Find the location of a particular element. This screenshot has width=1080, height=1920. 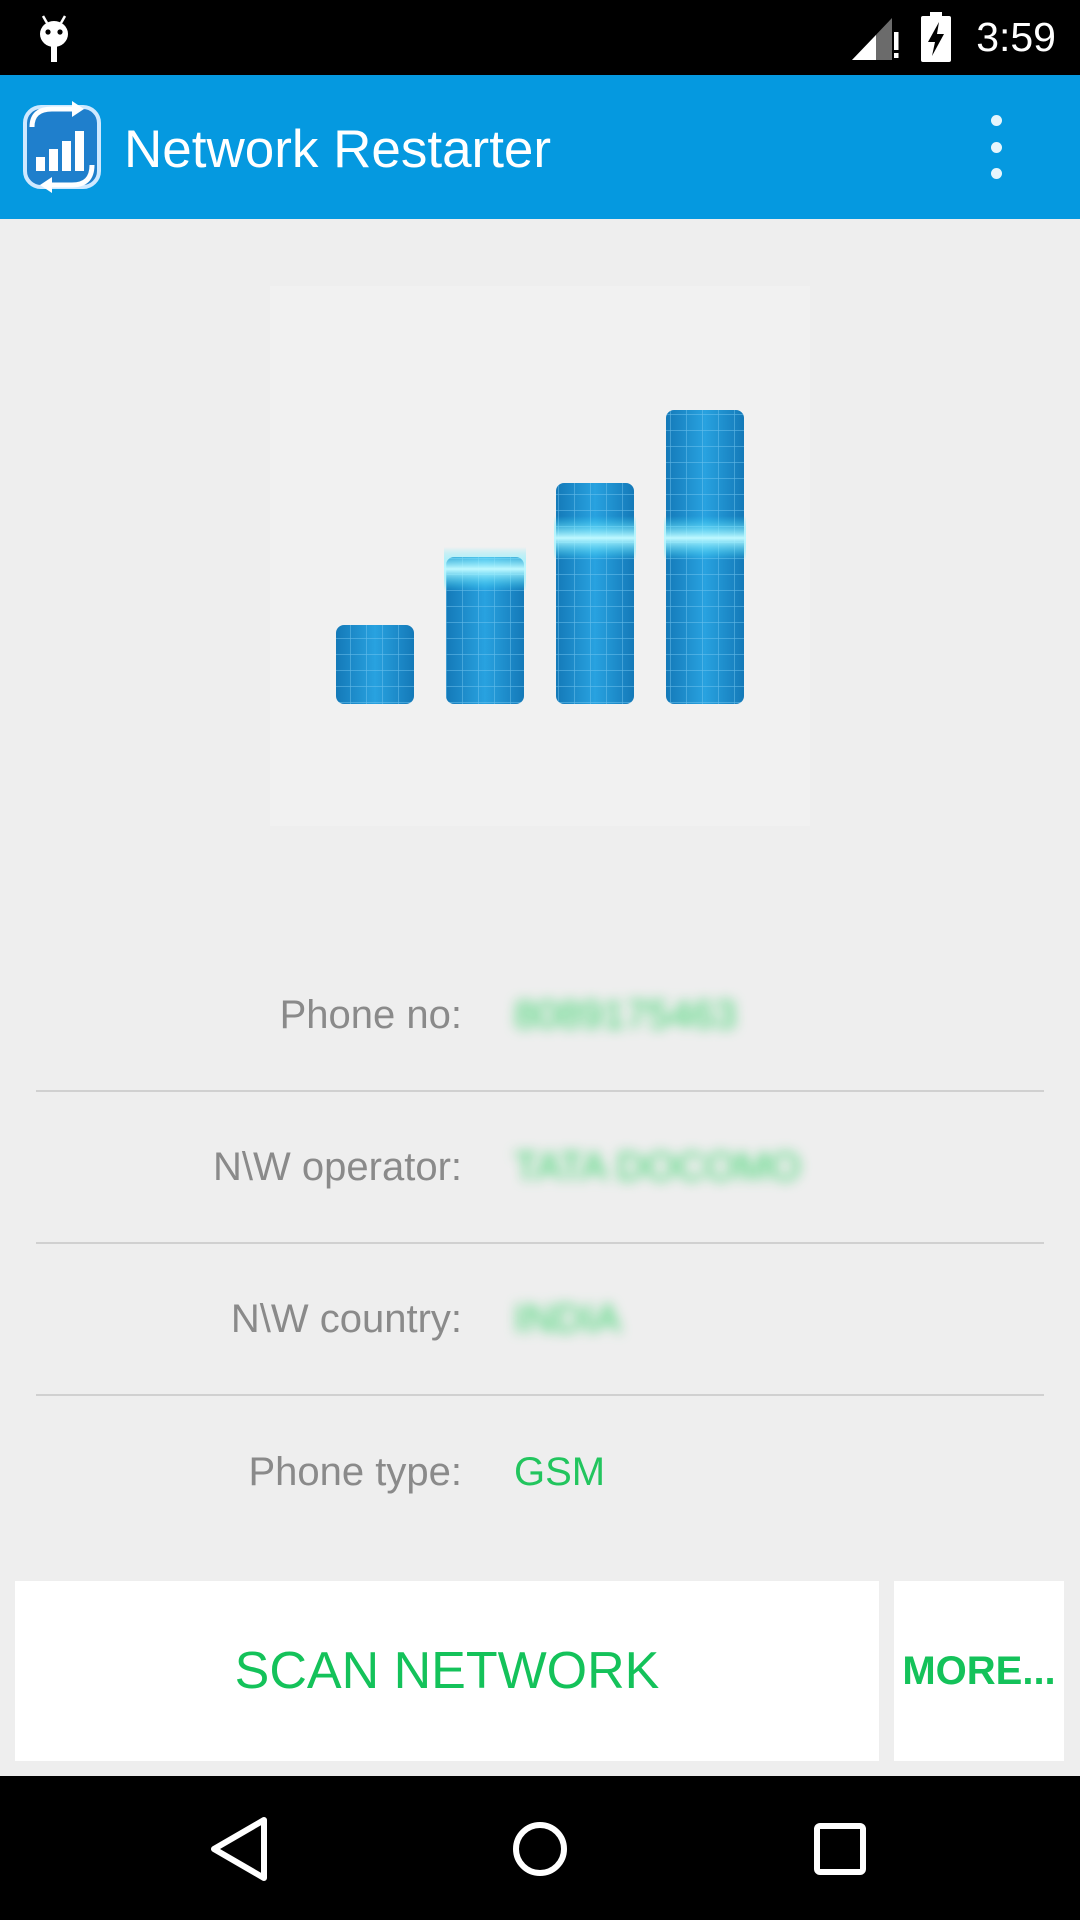

phone-type-value: GSM is located at coordinates (560, 1471).